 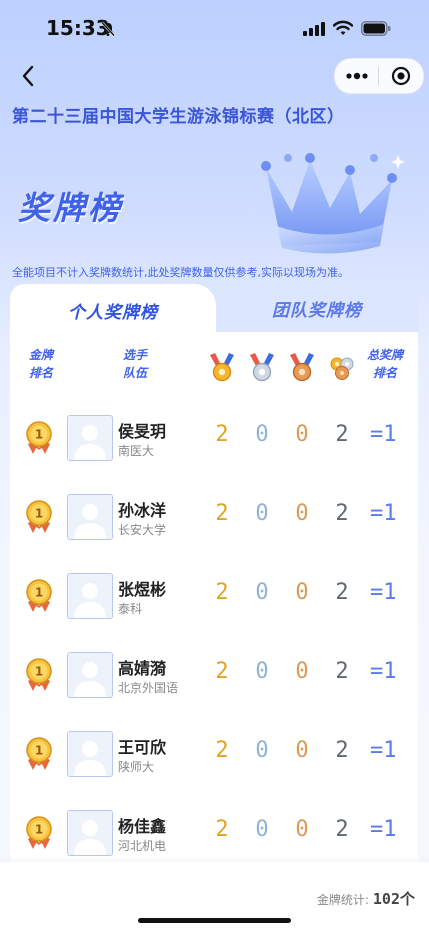 I want to click on close-button, so click(x=400, y=76).